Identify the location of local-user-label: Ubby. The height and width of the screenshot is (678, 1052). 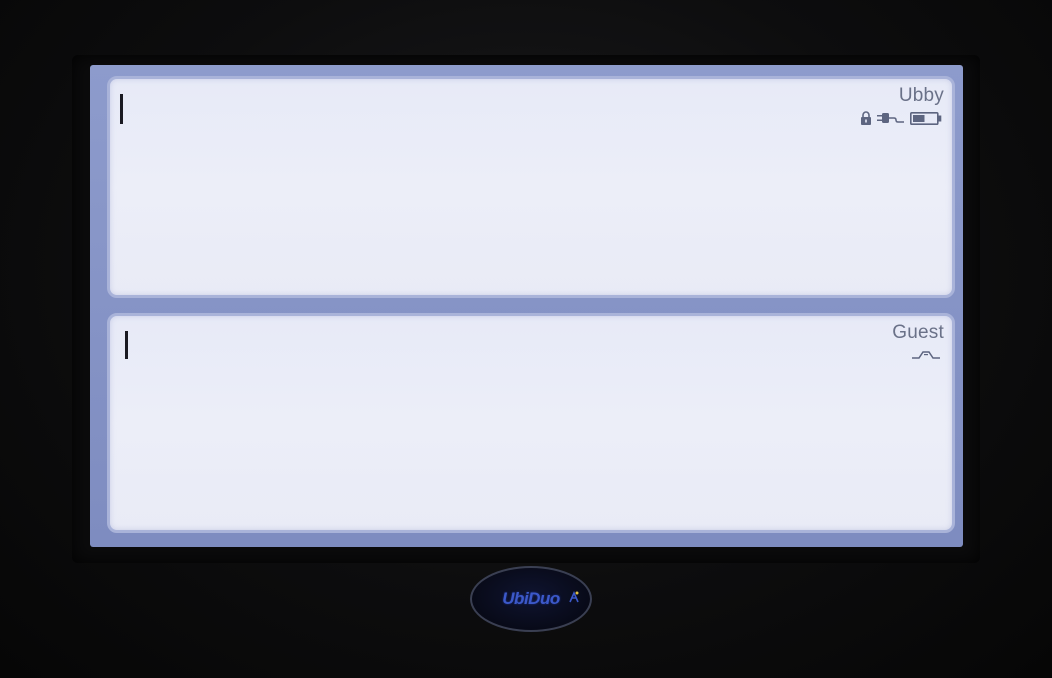
(921, 95).